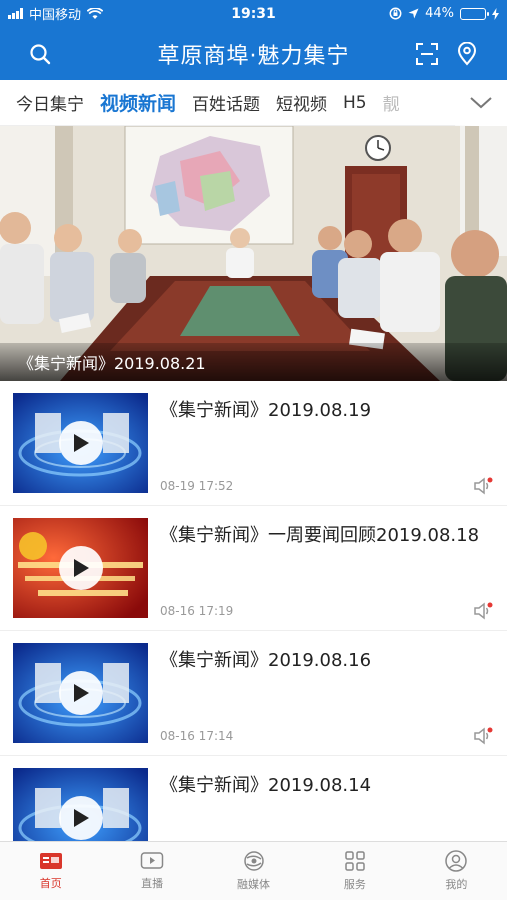 The height and width of the screenshot is (900, 507). What do you see at coordinates (320, 535) in the screenshot?
I see `news-title: 《集宁新闻》一周要闻回顾2019.08.18` at bounding box center [320, 535].